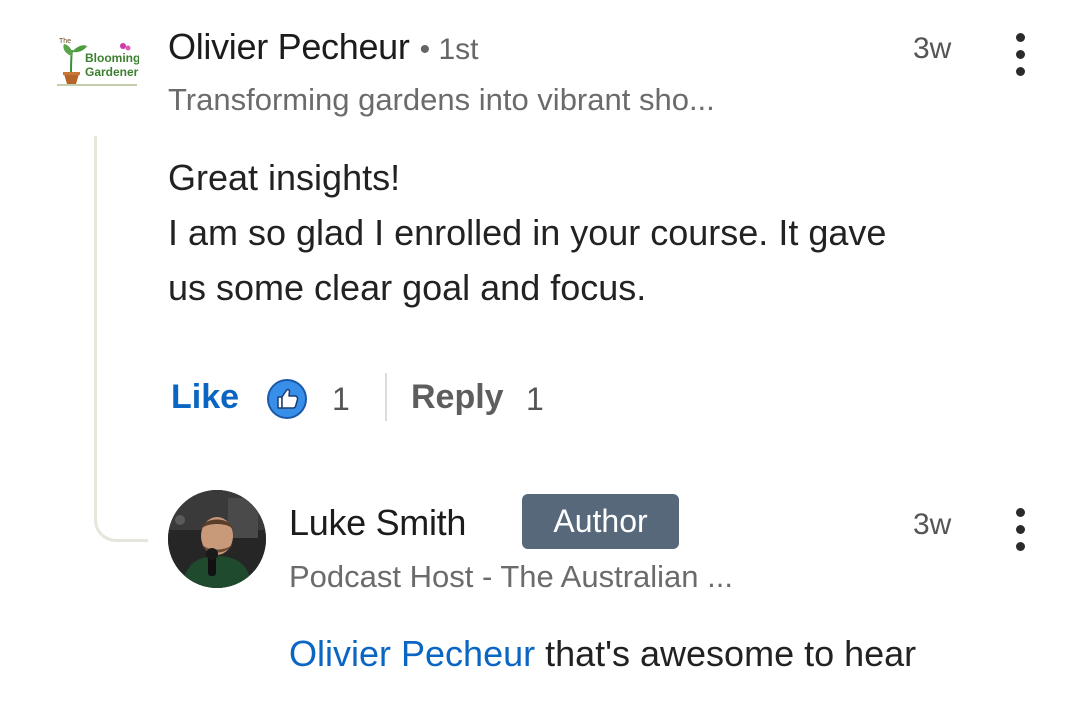 Image resolution: width=1080 pixels, height=710 pixels. What do you see at coordinates (205, 397) in the screenshot?
I see `like-button: Like` at bounding box center [205, 397].